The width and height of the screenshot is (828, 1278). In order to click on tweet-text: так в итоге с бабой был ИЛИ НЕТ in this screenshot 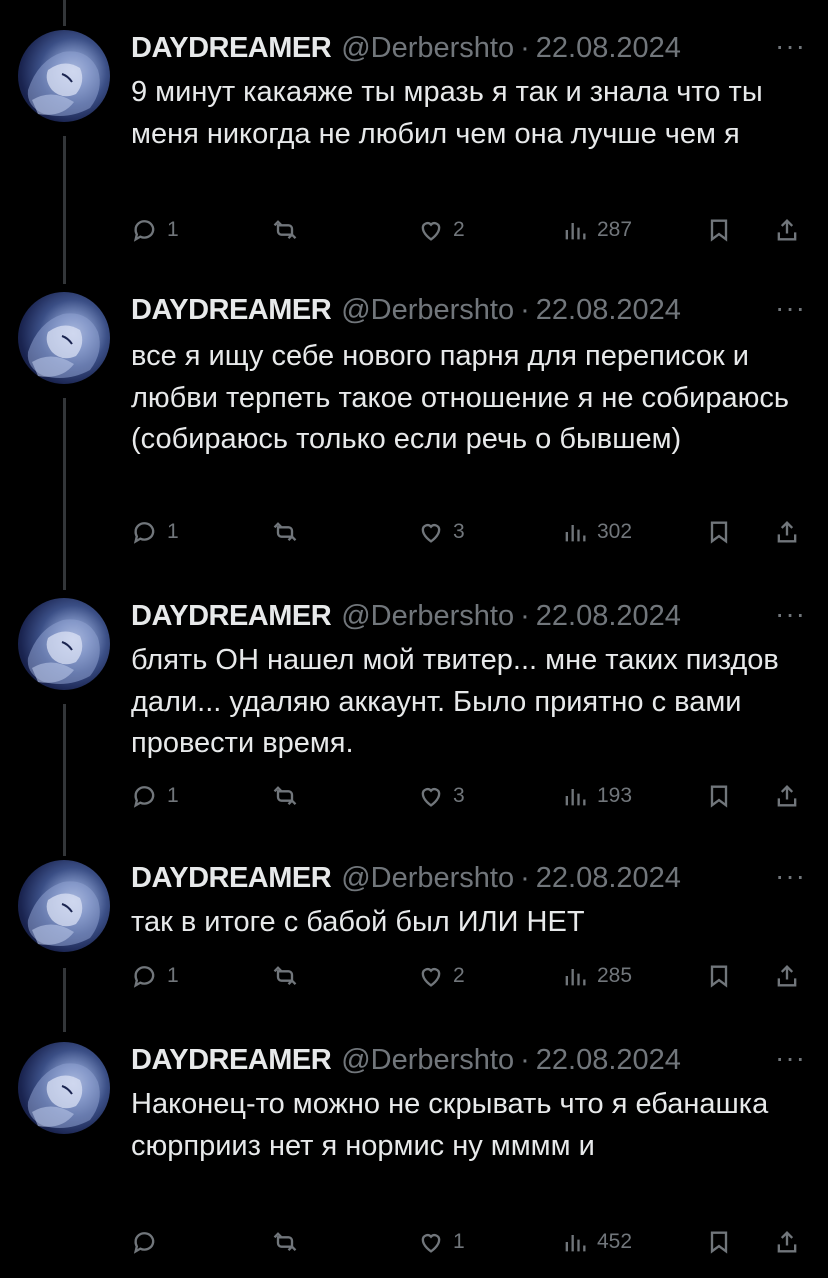, I will do `click(358, 922)`.